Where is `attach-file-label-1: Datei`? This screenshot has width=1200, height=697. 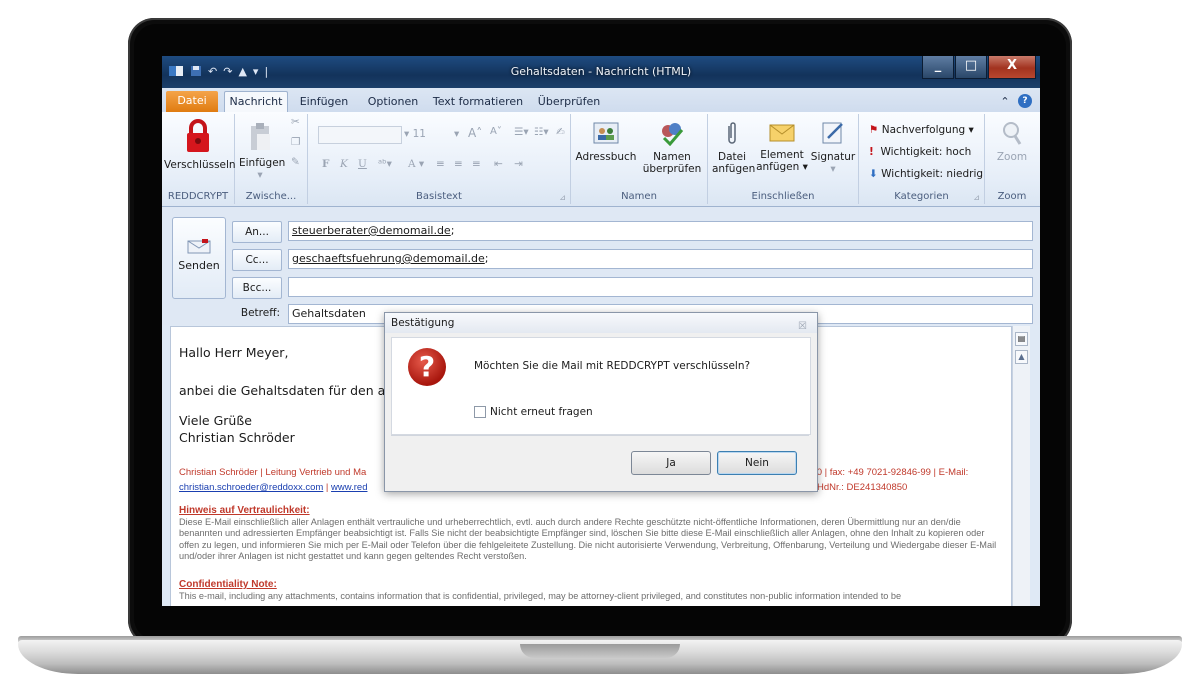
attach-file-label-1: Datei is located at coordinates (731, 157).